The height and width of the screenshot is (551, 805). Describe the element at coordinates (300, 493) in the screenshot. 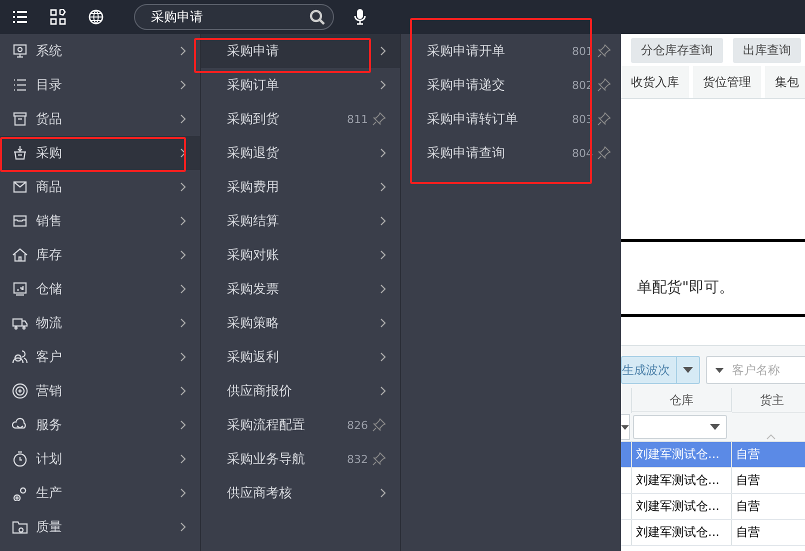

I see `submenu-item: 供应商考核` at that location.